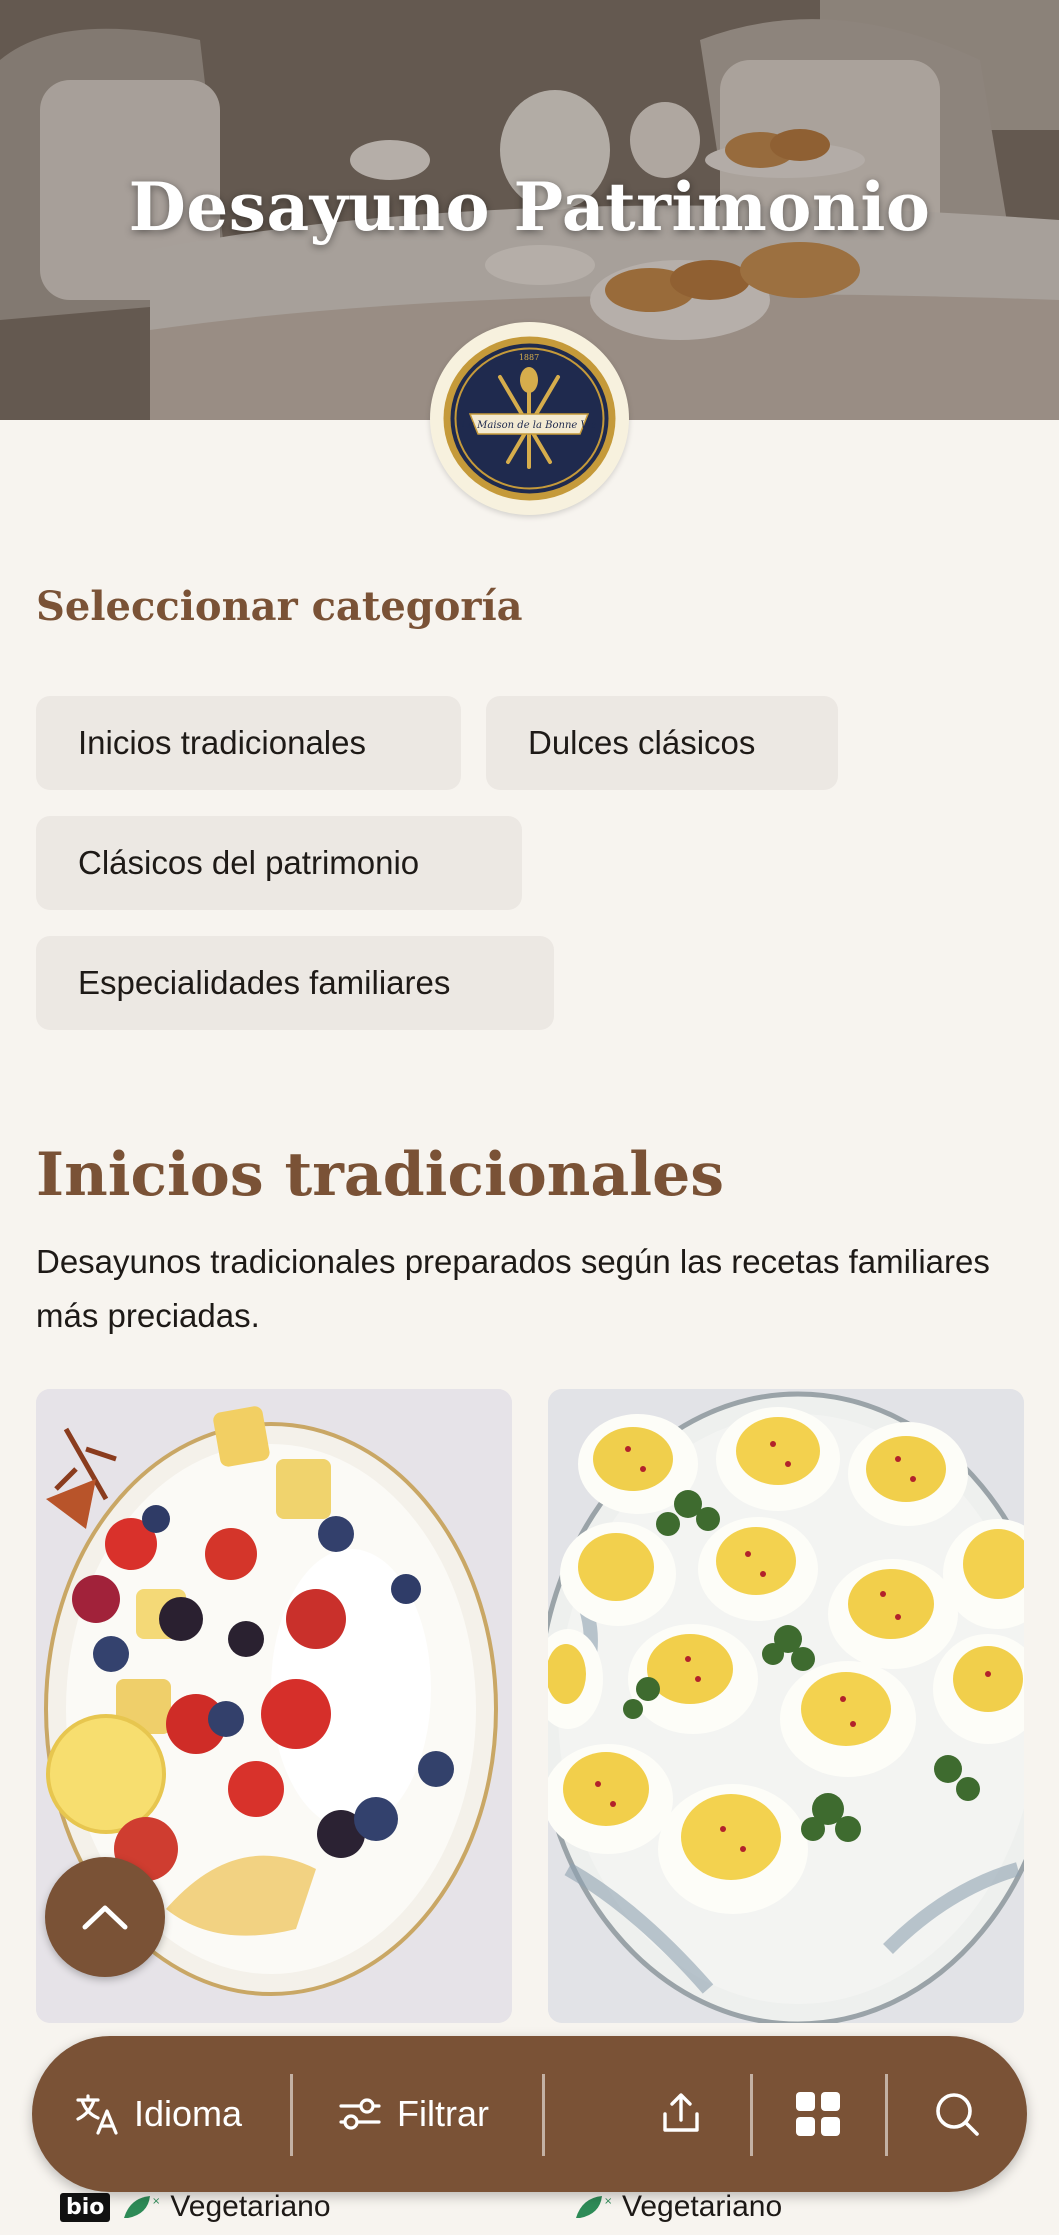 The height and width of the screenshot is (2235, 1059). What do you see at coordinates (295, 983) in the screenshot?
I see `category-chip-especialidades-familiares: Especialidades familiares` at bounding box center [295, 983].